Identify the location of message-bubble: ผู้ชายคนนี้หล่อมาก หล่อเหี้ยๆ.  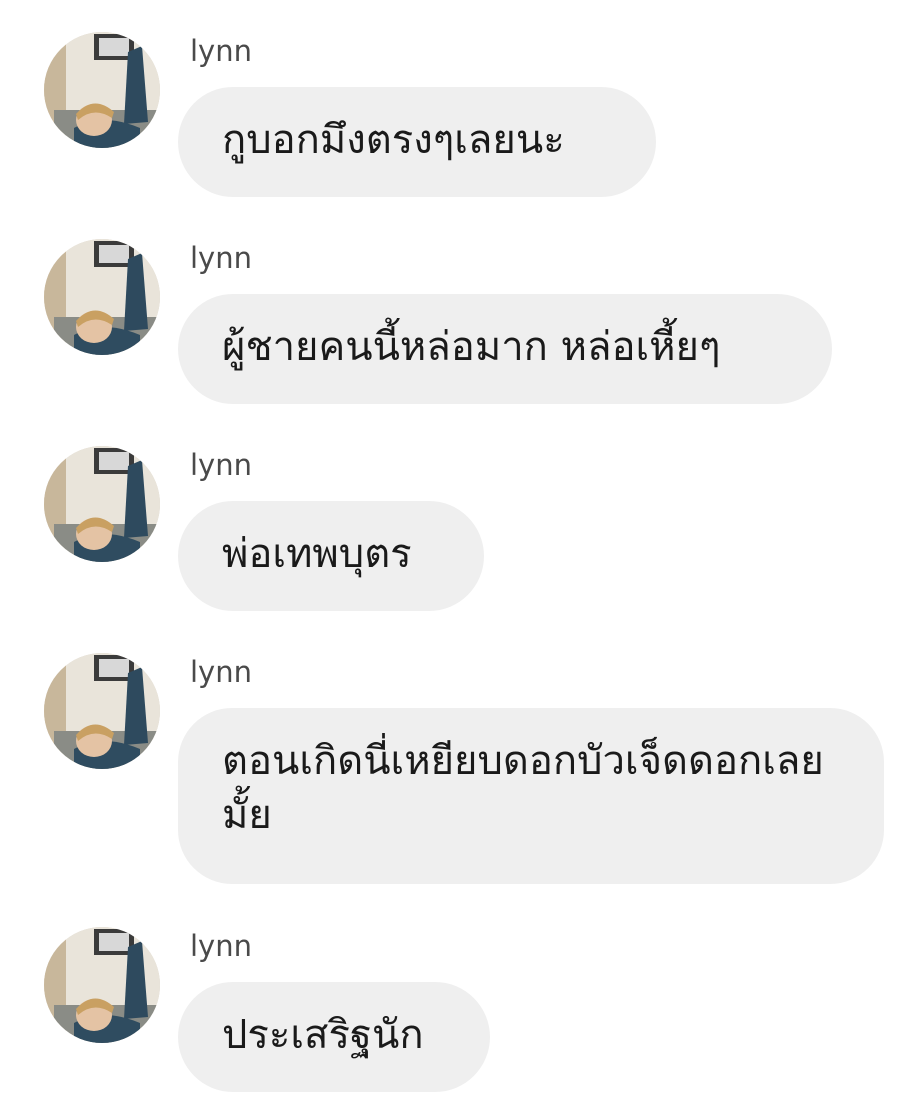
(505, 349).